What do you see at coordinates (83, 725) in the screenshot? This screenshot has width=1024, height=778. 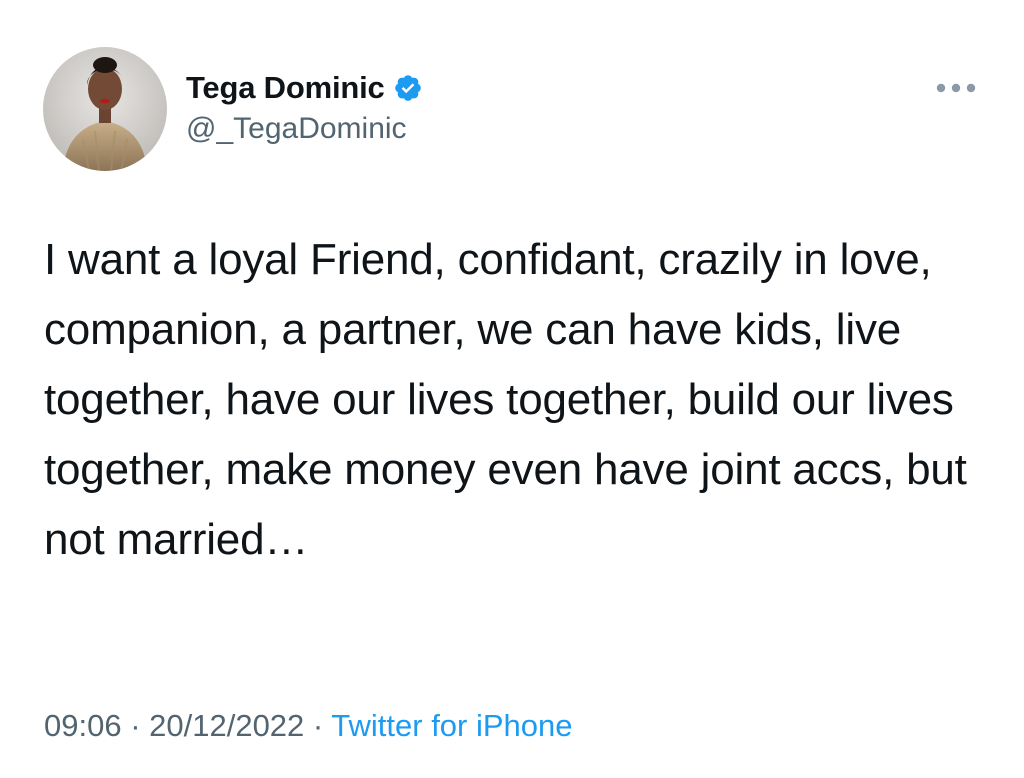 I see `tweet-time: 09:06` at bounding box center [83, 725].